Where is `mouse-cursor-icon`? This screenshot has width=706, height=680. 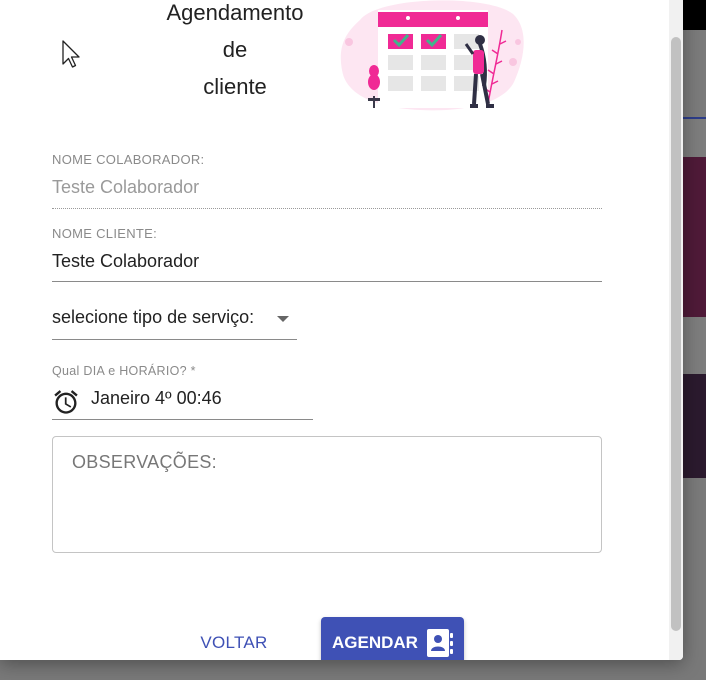 mouse-cursor-icon is located at coordinates (71, 54).